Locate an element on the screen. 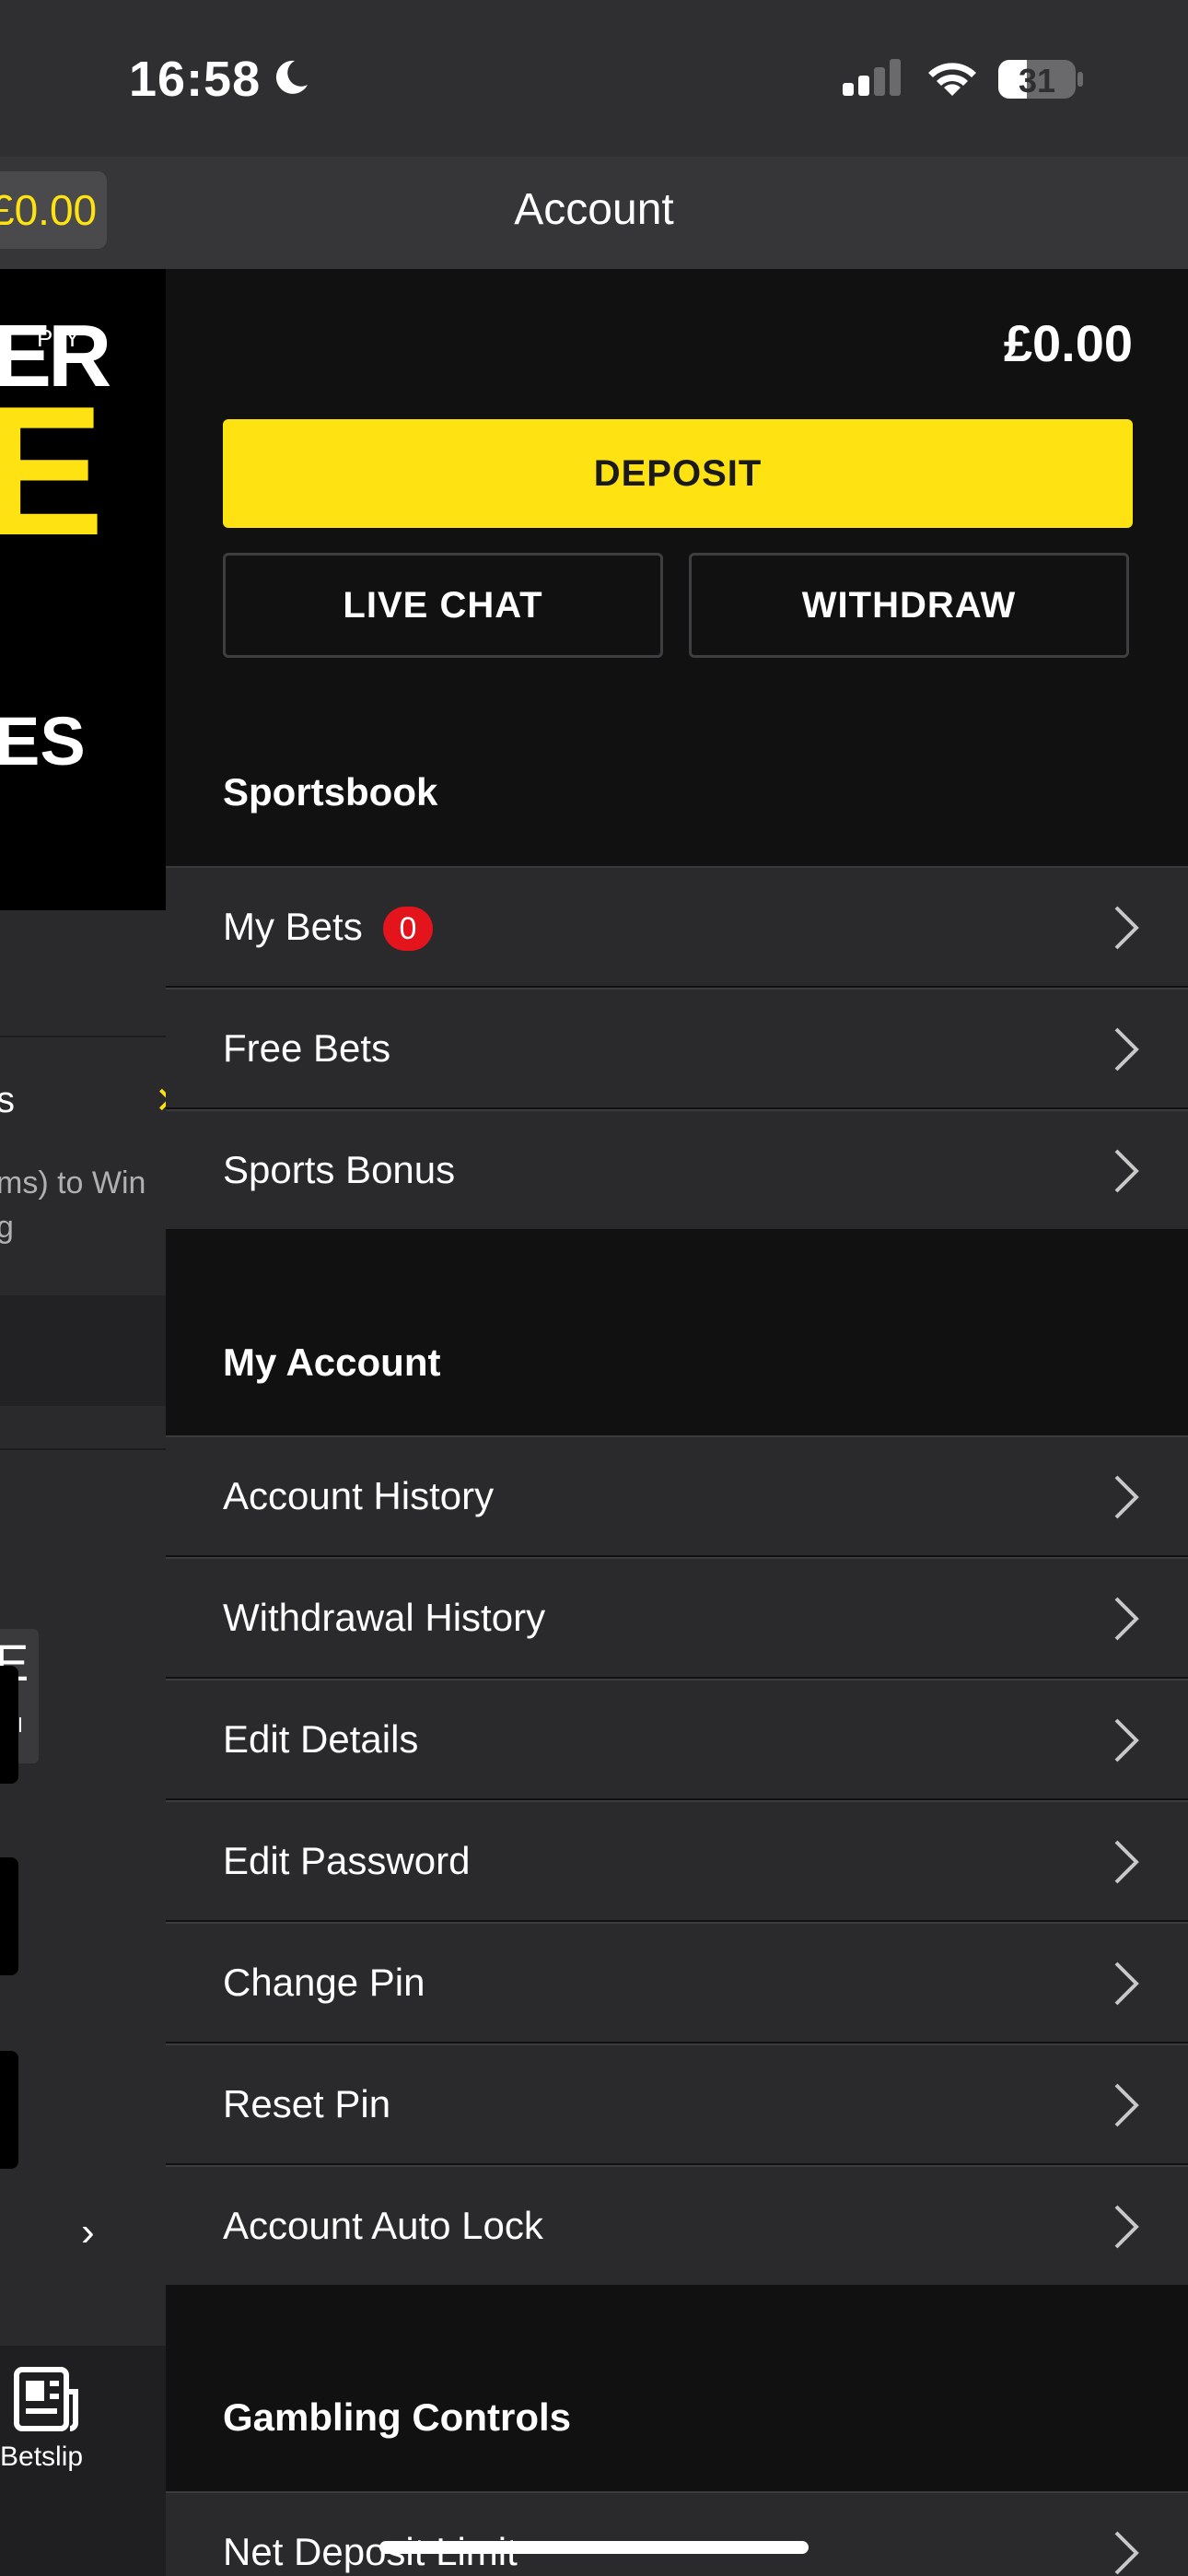  tab-betslip-label: Betslip is located at coordinates (46, 2457).